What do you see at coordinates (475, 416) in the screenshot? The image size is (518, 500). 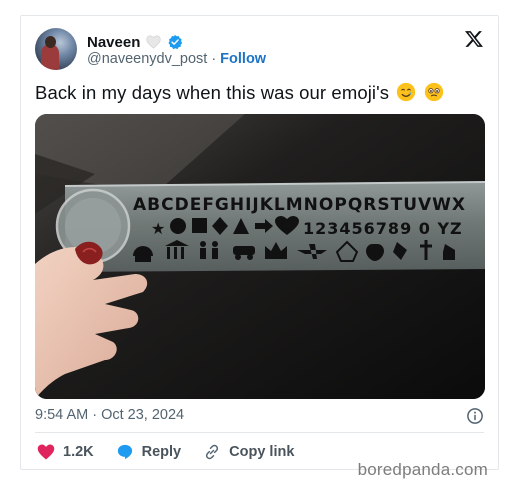 I see `info-icon` at bounding box center [475, 416].